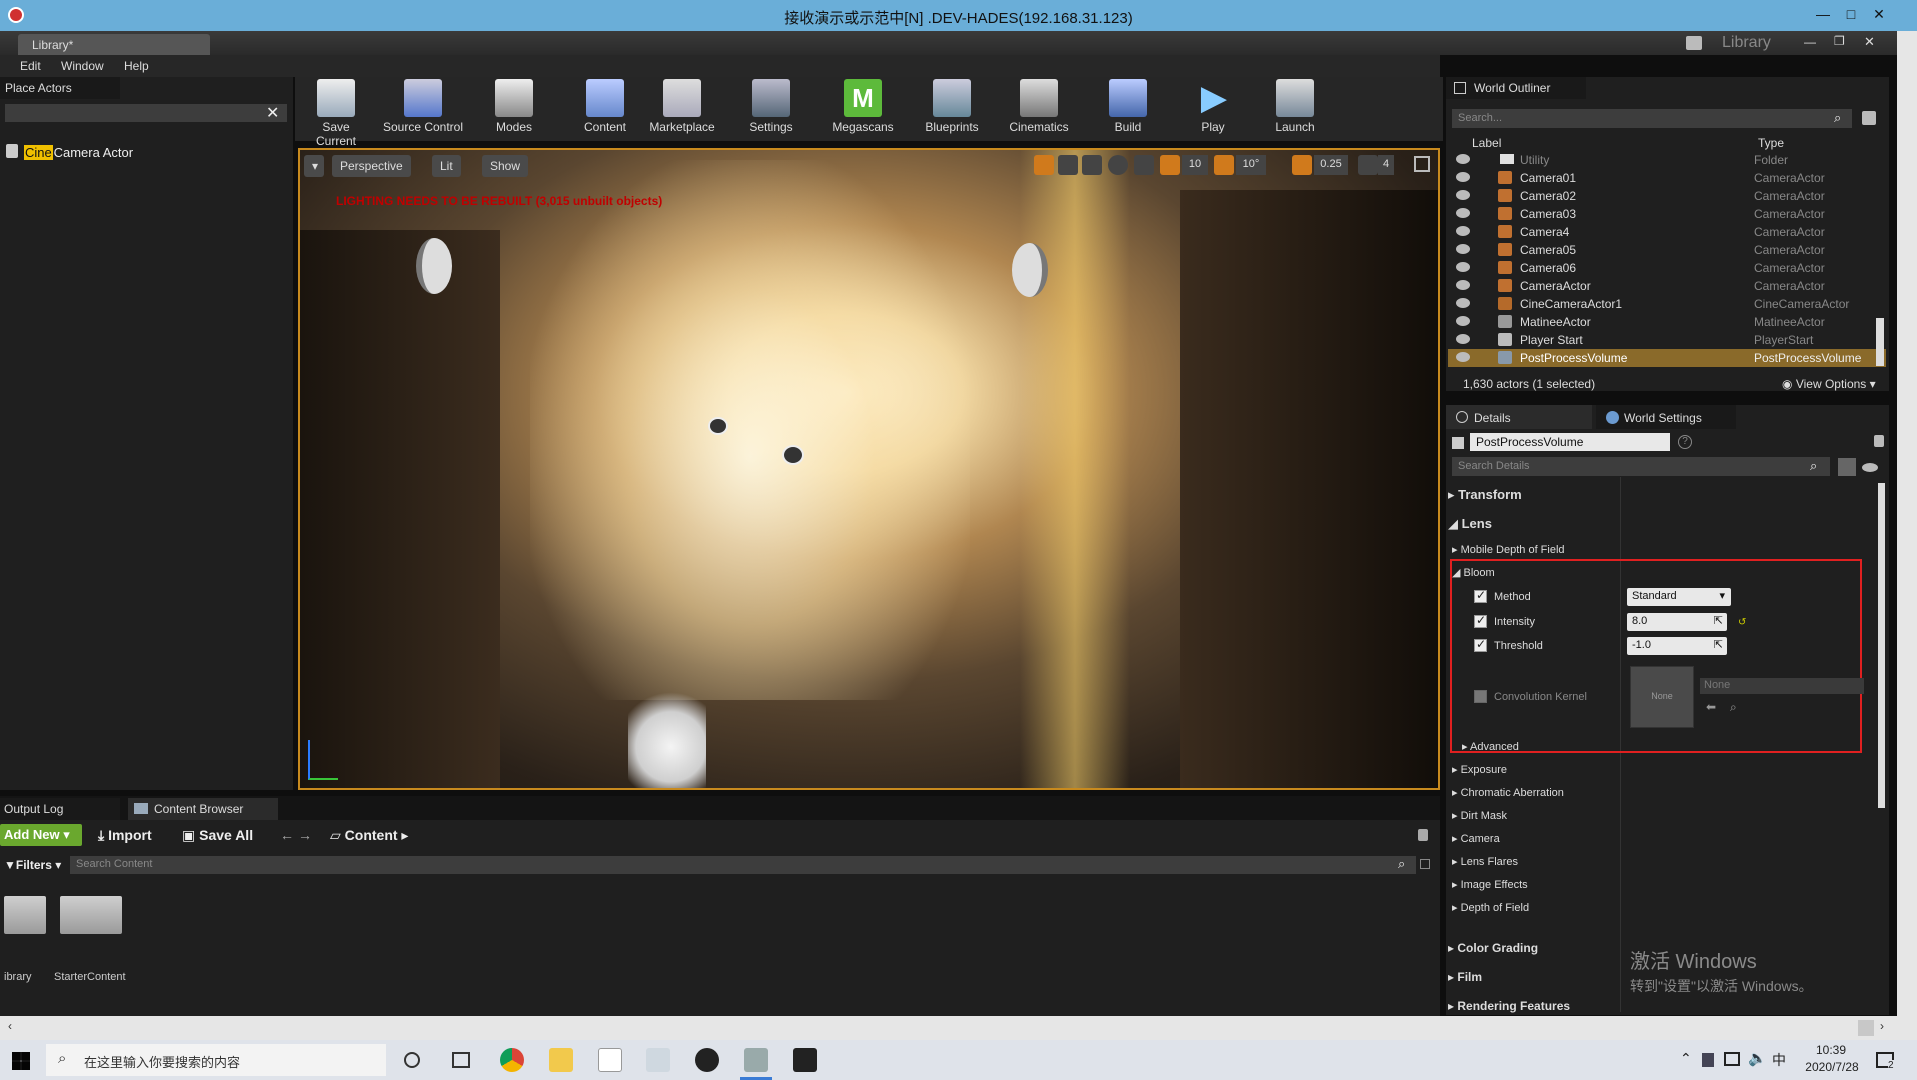 This screenshot has width=1917, height=1080. I want to click on outliner-row: Player Start PlayerStart, so click(1667, 340).